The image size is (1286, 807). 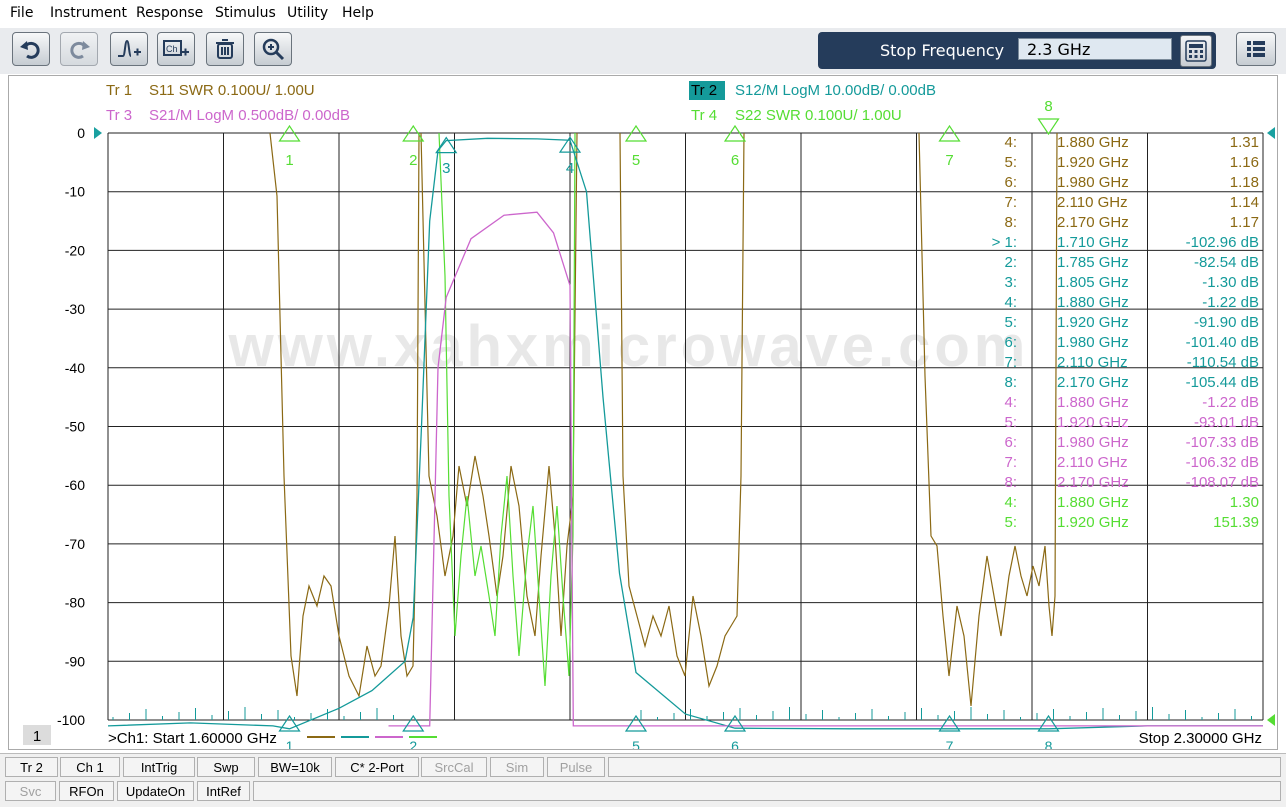 I want to click on y-tick-label: -90, so click(x=75, y=661).